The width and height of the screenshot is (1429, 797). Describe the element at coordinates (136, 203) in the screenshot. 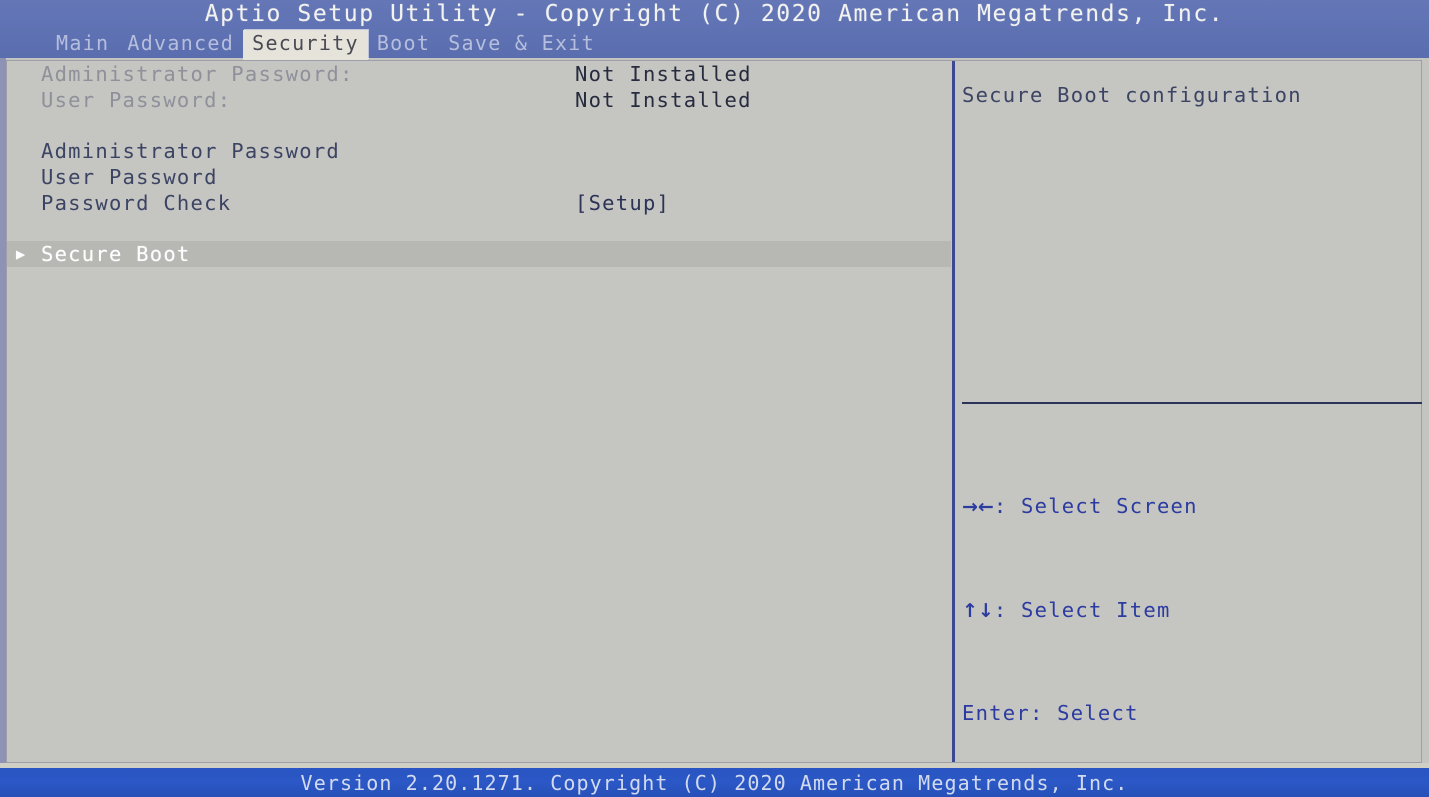

I see `password-check-label: Password Check` at that location.